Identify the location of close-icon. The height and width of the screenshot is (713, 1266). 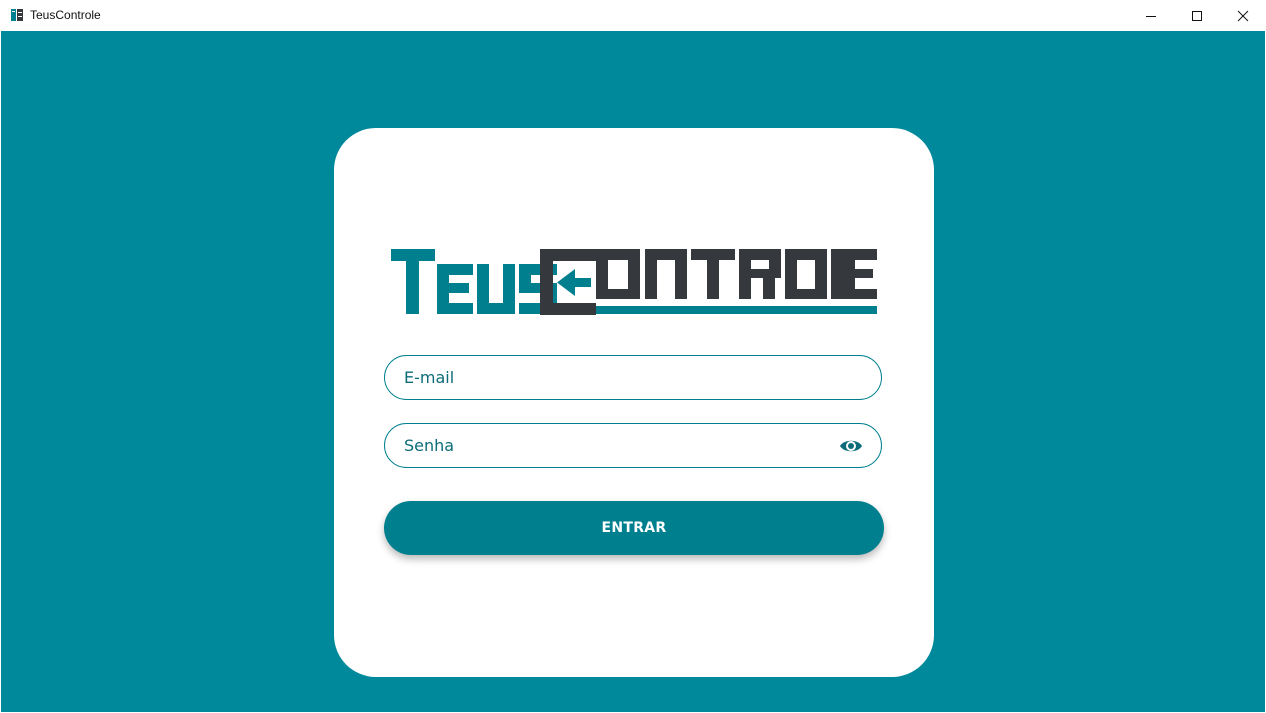
(1243, 15).